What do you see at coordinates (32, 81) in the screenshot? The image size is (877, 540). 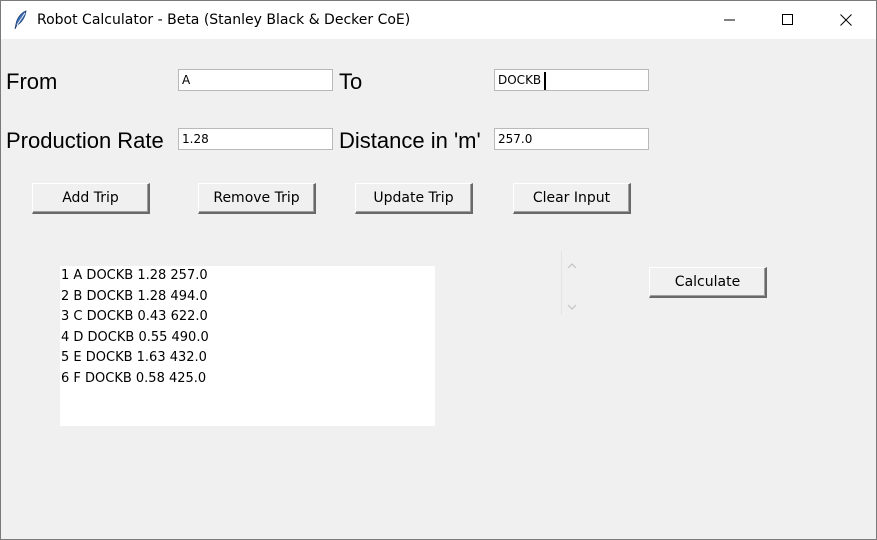 I see `from-label: From` at bounding box center [32, 81].